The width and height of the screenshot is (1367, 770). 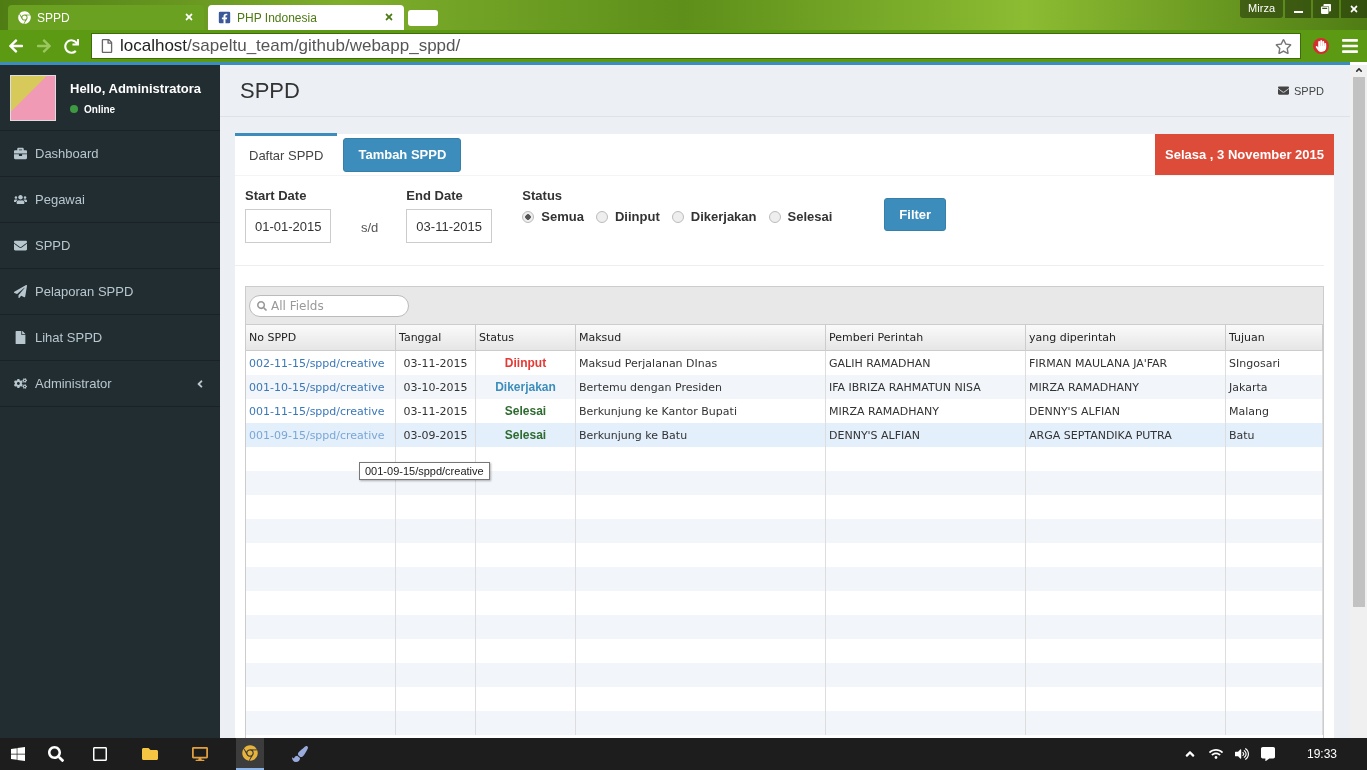 I want to click on column-header: Tanggal, so click(x=436, y=337).